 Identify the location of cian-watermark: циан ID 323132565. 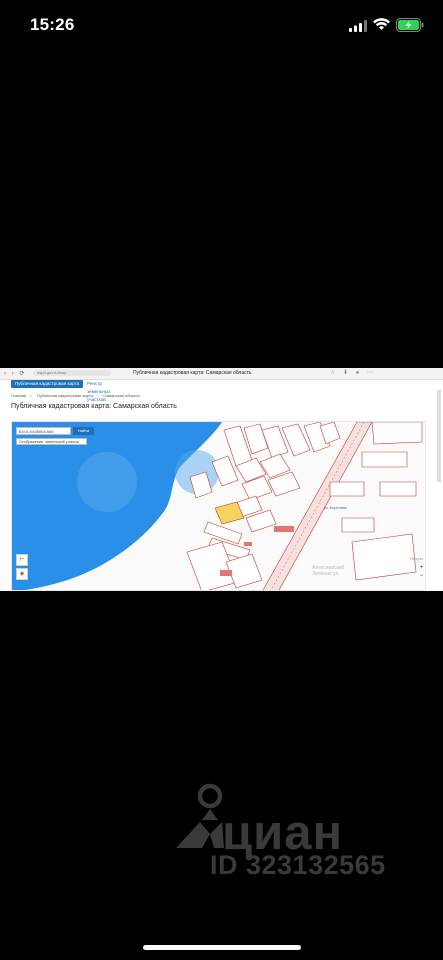
(289, 832).